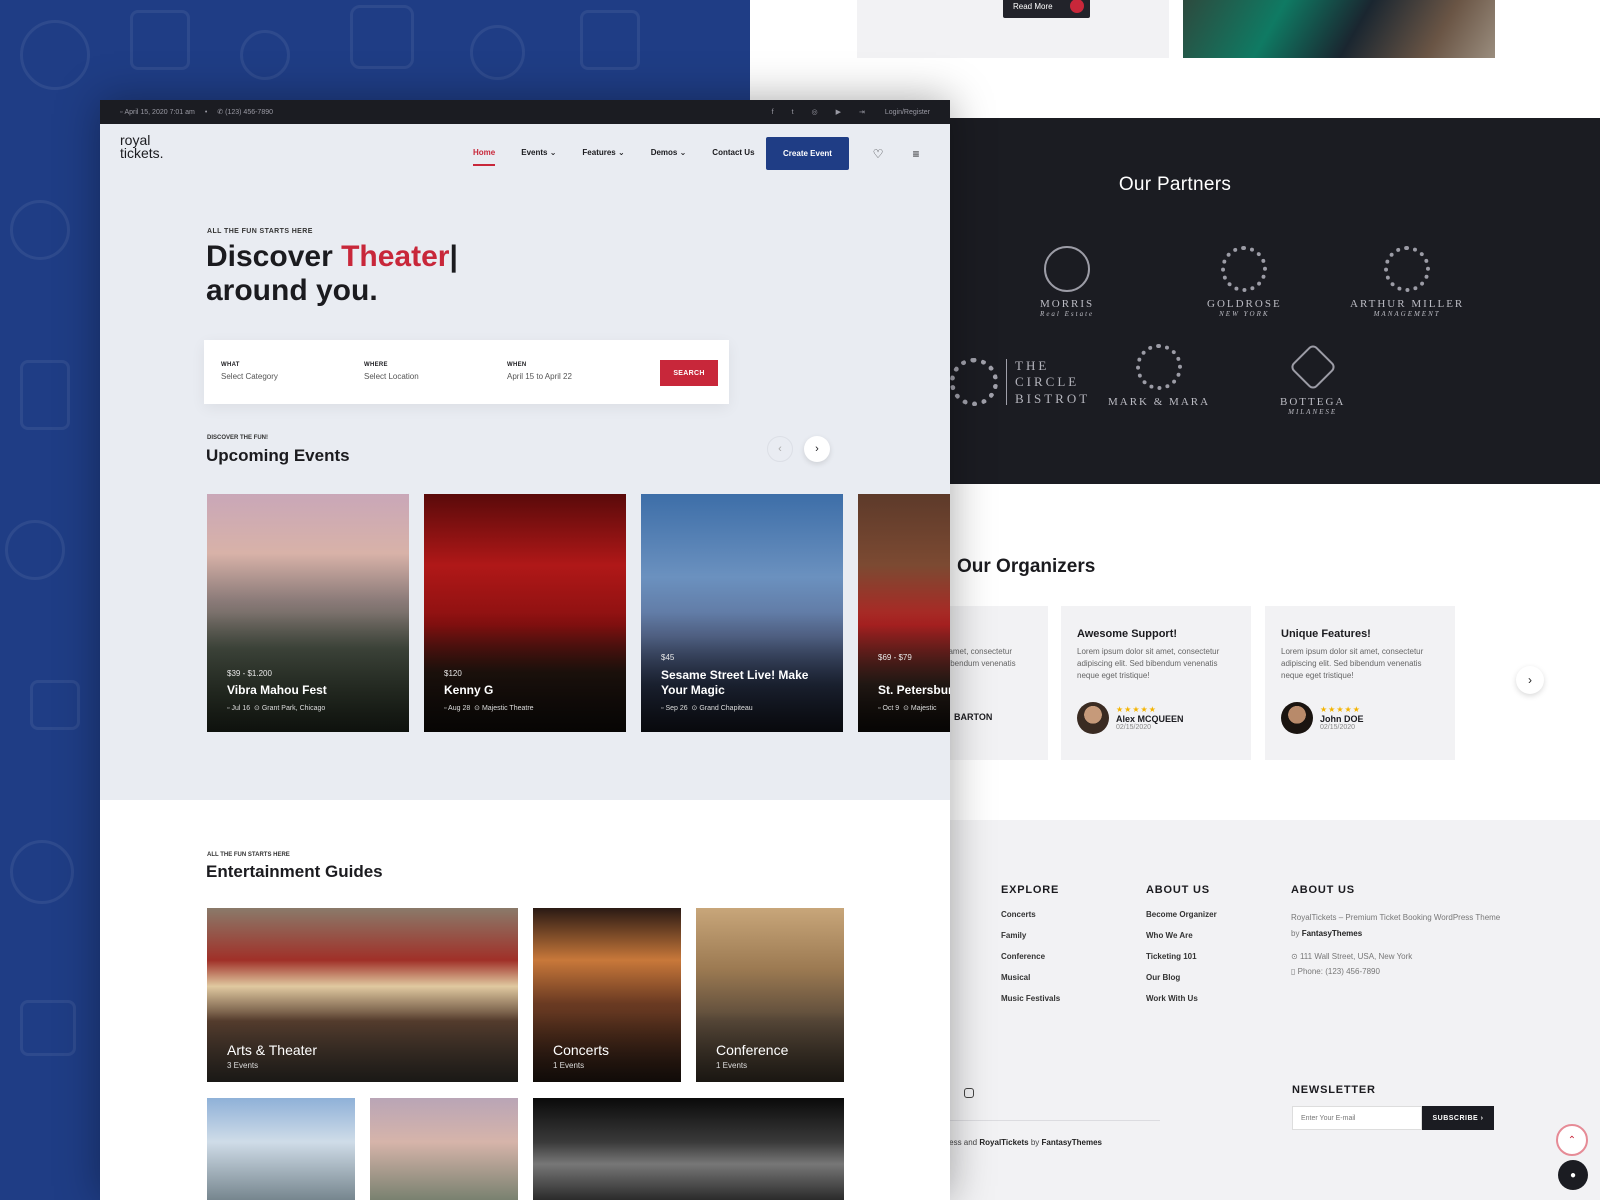 Image resolution: width=1600 pixels, height=1200 pixels. What do you see at coordinates (1332, 933) in the screenshot?
I see `brand-link: FantasyThemes` at bounding box center [1332, 933].